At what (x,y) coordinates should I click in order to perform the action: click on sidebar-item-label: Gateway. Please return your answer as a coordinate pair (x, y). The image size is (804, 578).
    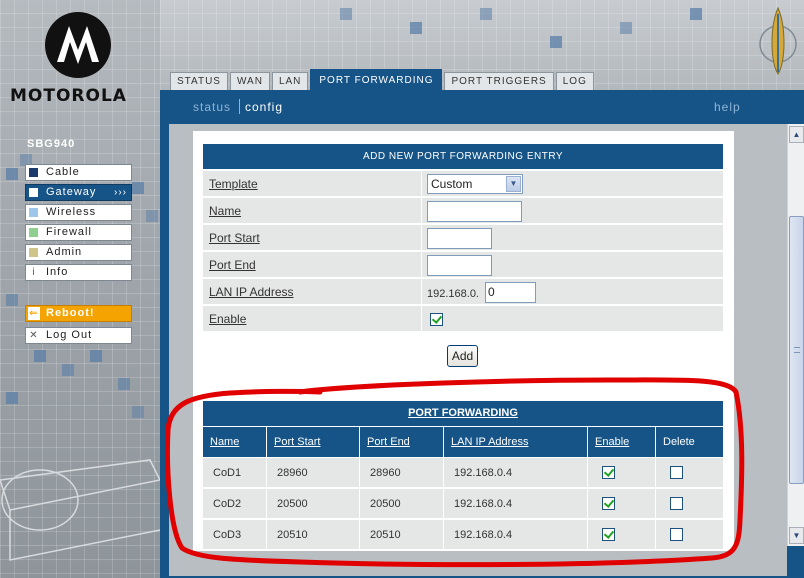
    Looking at the image, I should click on (71, 192).